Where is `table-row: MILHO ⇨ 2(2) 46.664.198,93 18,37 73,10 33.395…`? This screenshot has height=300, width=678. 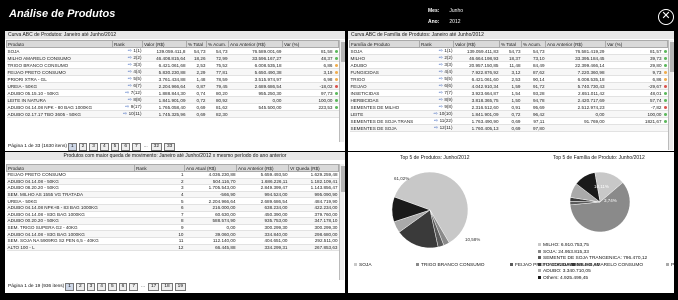 table-row: MILHO ⇨ 2(2) 46.664.198,93 18,37 73,10 33.395… is located at coordinates (508, 58).